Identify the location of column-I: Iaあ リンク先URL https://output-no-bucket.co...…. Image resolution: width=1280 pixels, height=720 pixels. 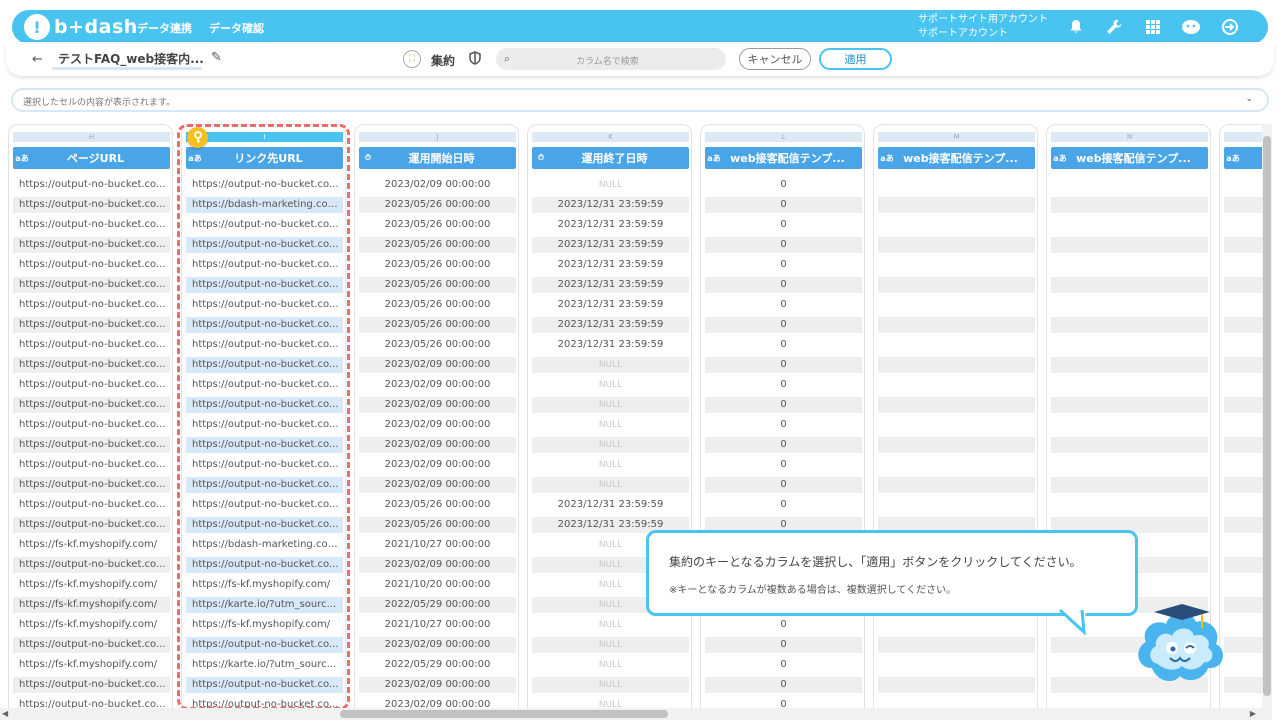
(263, 416).